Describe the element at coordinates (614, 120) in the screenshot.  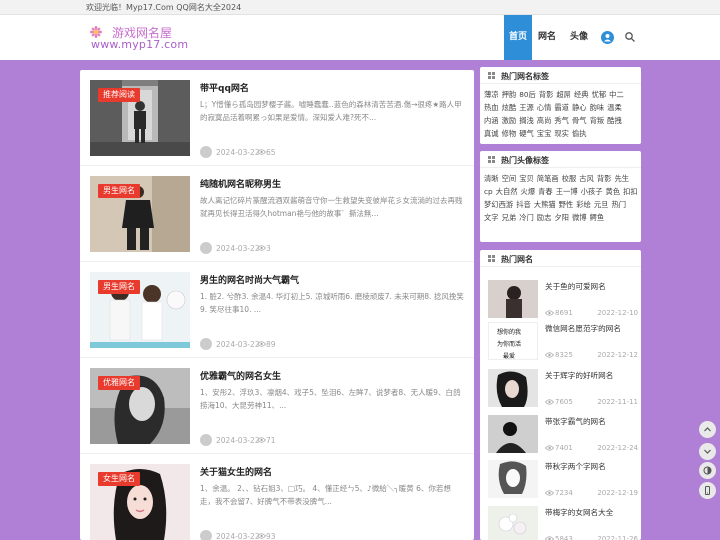
I see `tag-link: 酷拽` at that location.